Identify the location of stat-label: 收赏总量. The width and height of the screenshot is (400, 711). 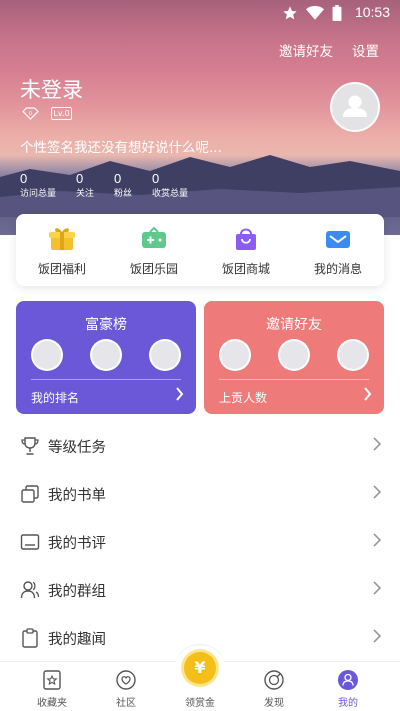
(170, 194).